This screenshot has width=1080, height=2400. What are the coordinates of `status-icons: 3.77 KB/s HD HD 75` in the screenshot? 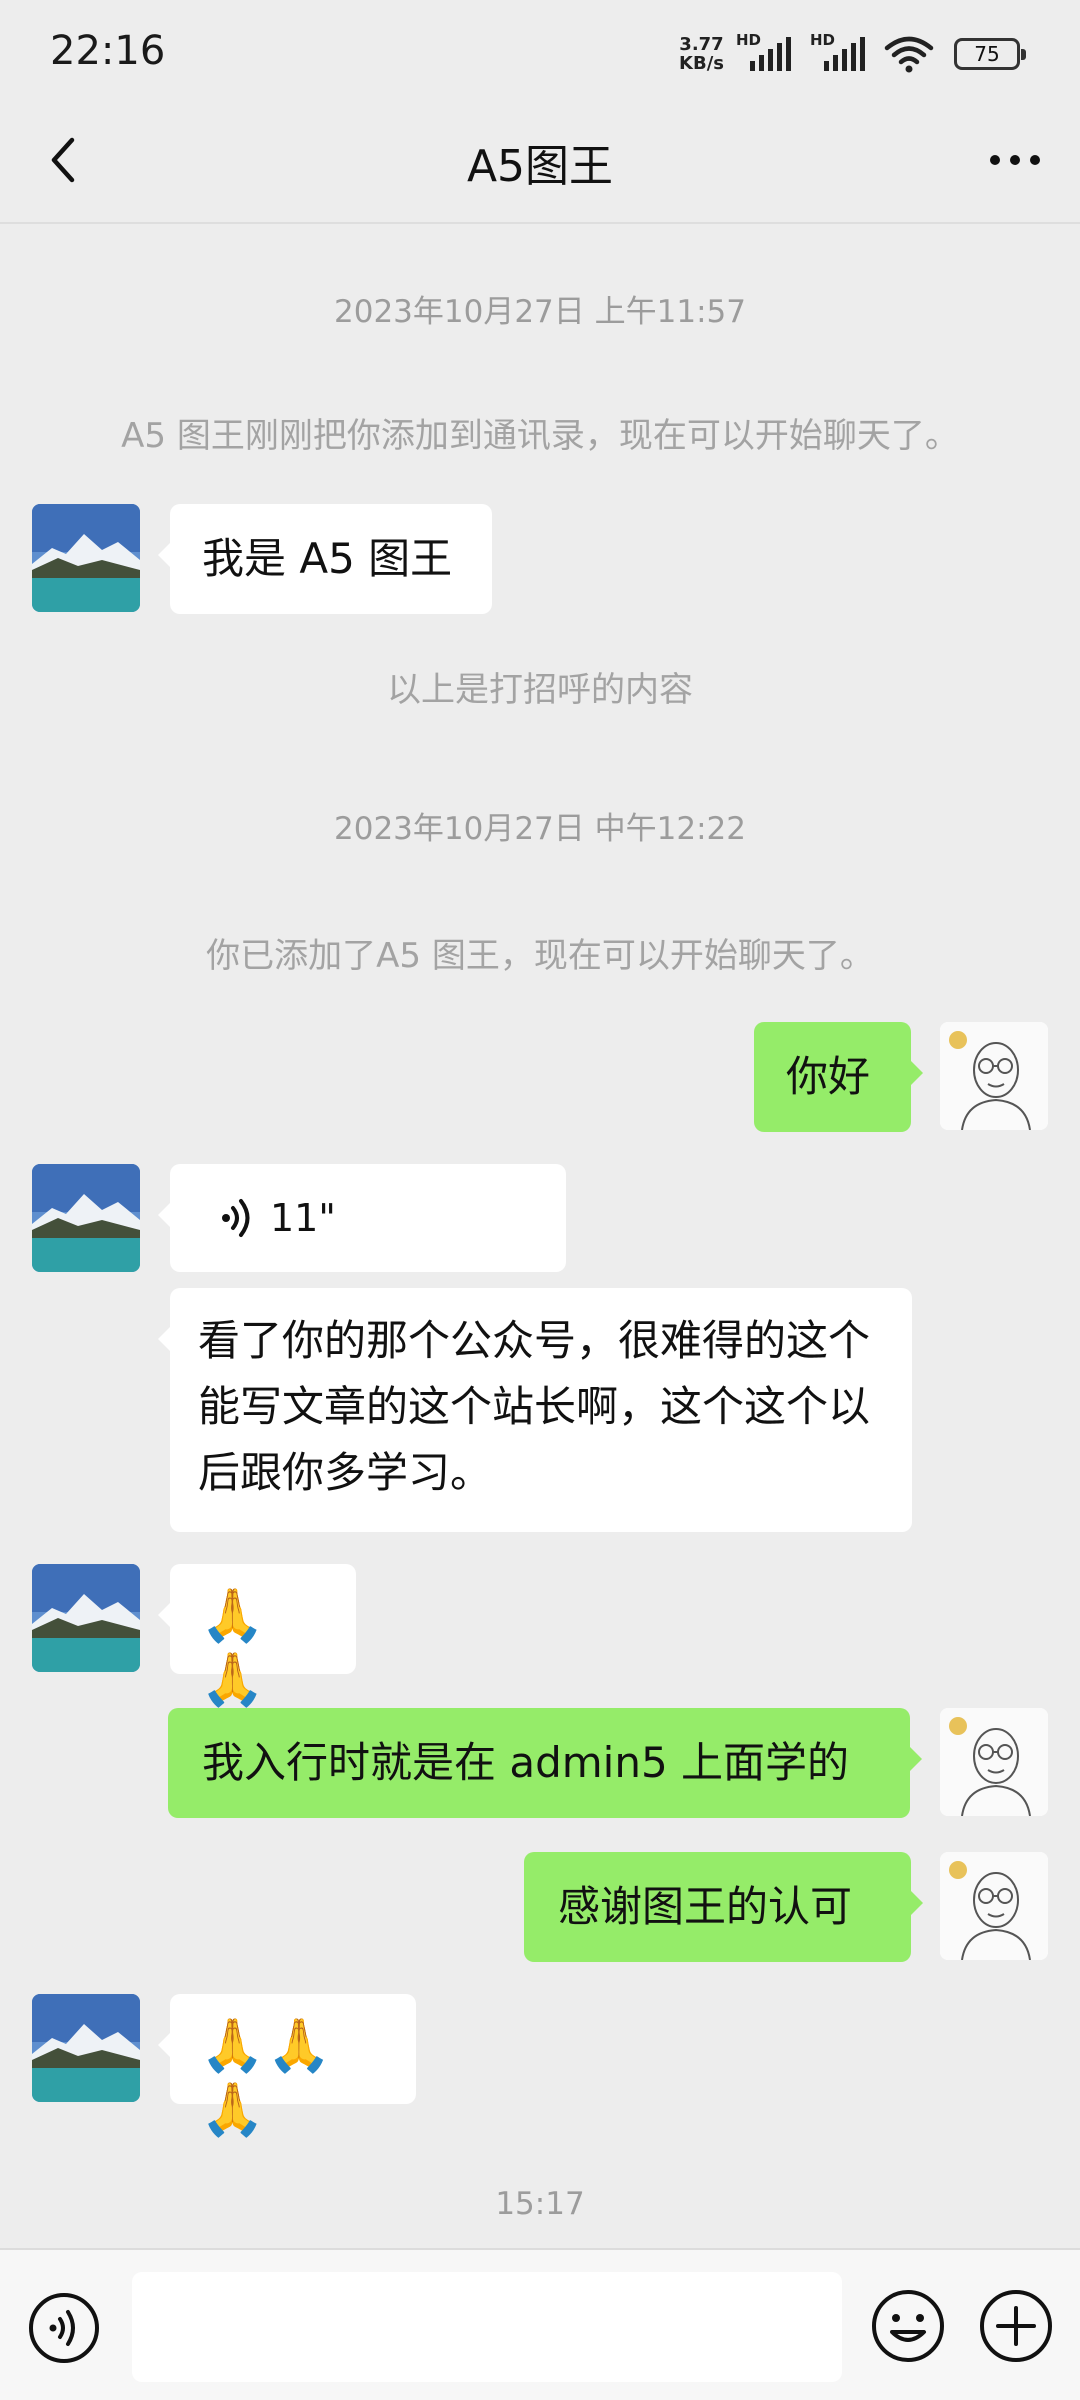 It's located at (852, 54).